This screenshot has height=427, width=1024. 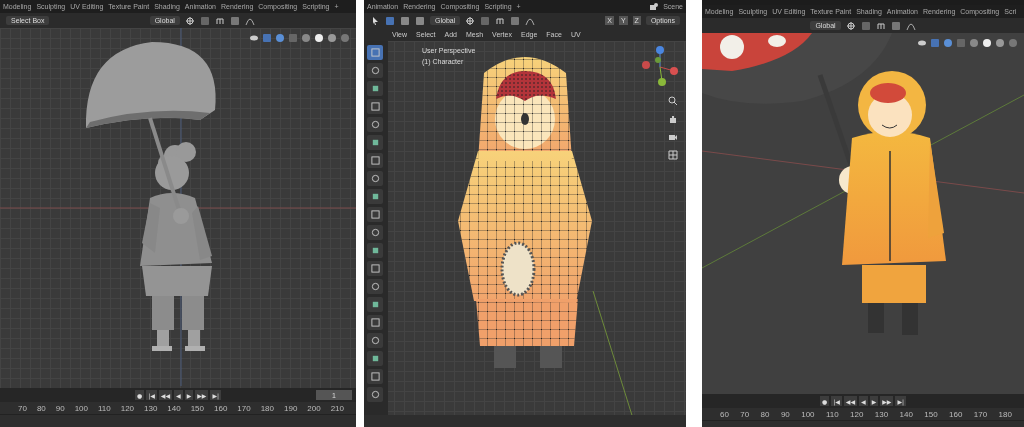 I want to click on zoom-icon, so click(x=673, y=101).